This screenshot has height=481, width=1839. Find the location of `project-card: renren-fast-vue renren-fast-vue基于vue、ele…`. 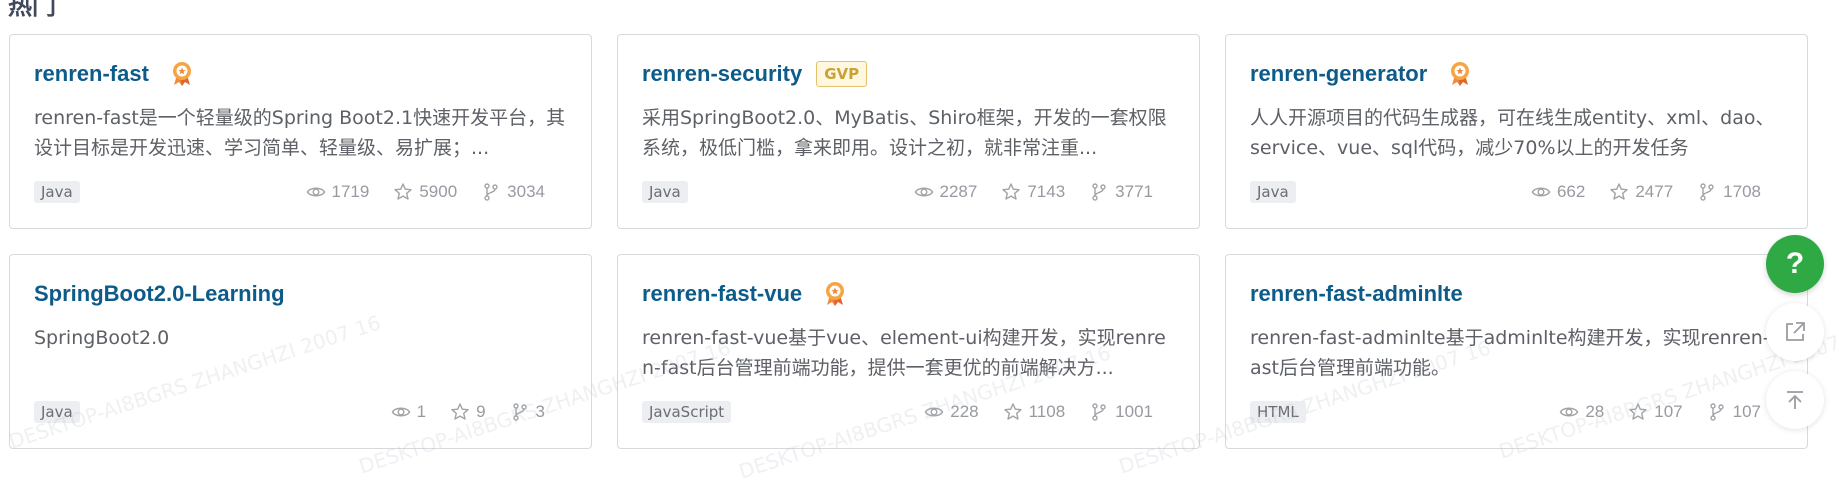

project-card: renren-fast-vue renren-fast-vue基于vue、ele… is located at coordinates (908, 351).